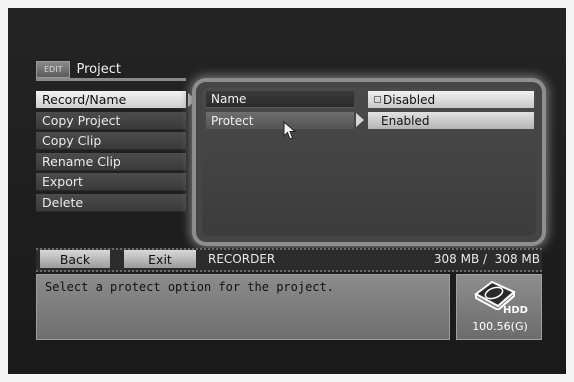 The height and width of the screenshot is (382, 574). Describe the element at coordinates (229, 99) in the screenshot. I see `option-name-label: Name` at that location.